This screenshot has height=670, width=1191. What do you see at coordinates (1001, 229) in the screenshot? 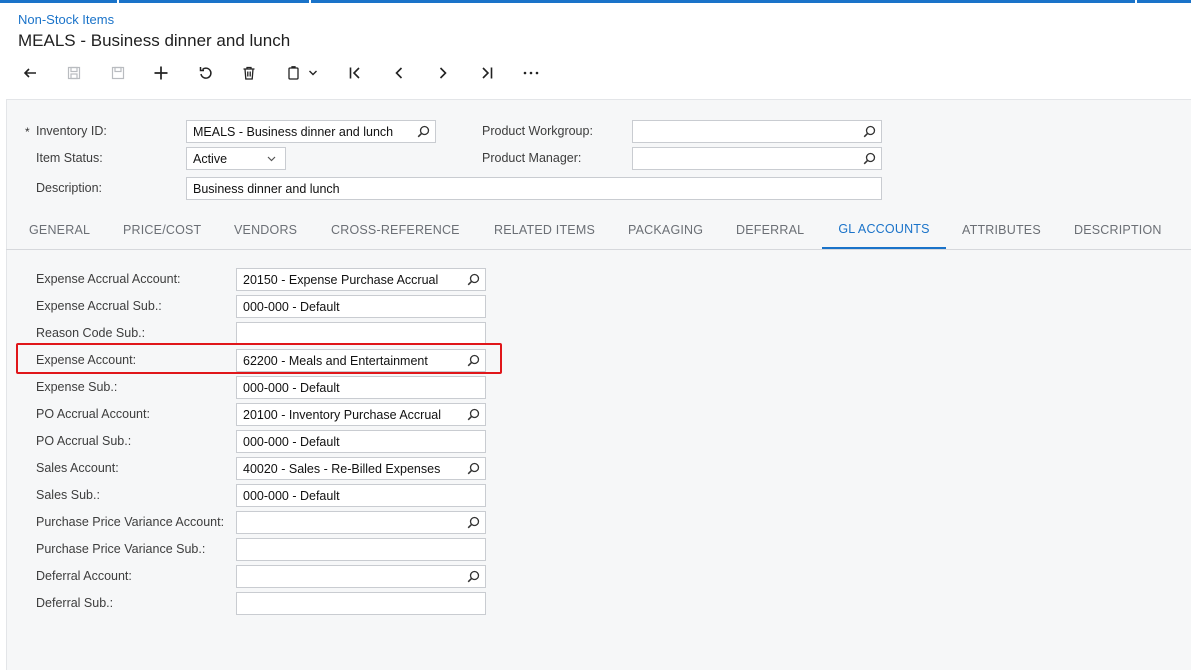
I see `tab-attributes: ATTRIBUTES` at bounding box center [1001, 229].